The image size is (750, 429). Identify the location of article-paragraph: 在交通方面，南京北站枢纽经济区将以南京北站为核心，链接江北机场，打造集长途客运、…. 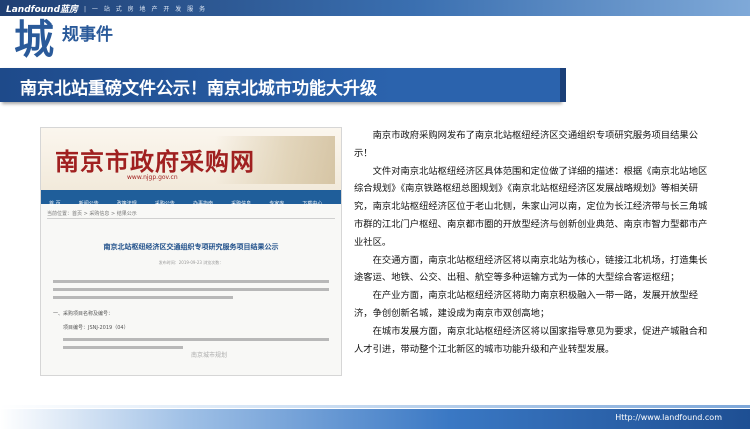
(531, 269).